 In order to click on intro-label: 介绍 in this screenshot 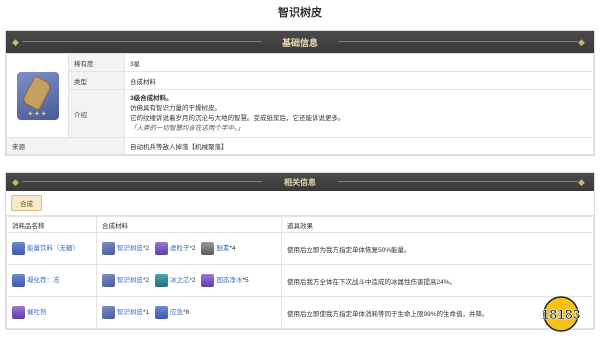, I will do `click(96, 113)`.